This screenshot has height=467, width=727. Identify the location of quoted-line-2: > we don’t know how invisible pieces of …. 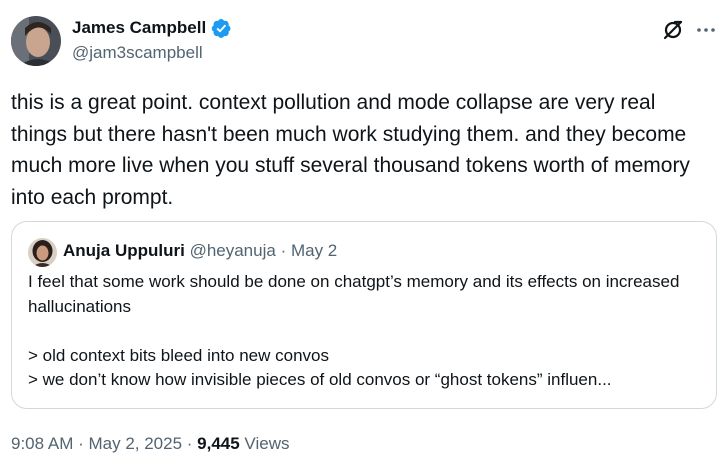
(320, 379).